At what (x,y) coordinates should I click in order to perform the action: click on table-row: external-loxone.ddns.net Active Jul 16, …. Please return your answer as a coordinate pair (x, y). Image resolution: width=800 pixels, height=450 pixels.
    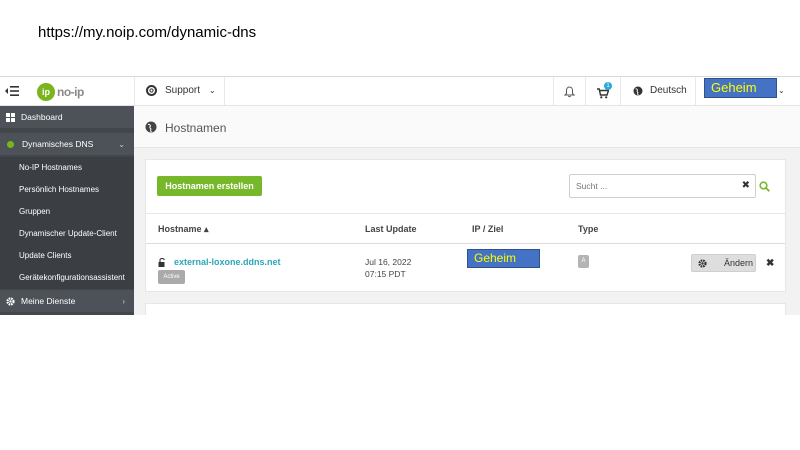
    Looking at the image, I should click on (465, 268).